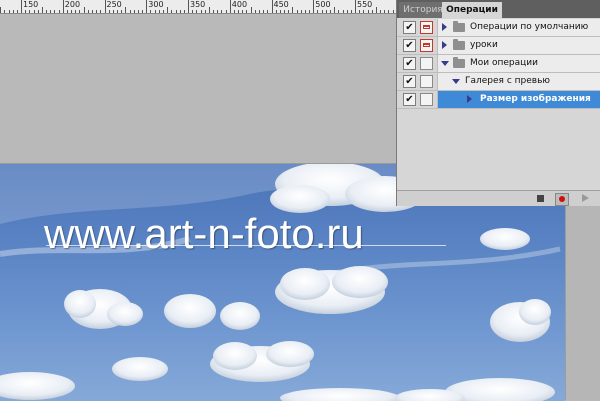  What do you see at coordinates (459, 62) in the screenshot?
I see `folder-icon` at bounding box center [459, 62].